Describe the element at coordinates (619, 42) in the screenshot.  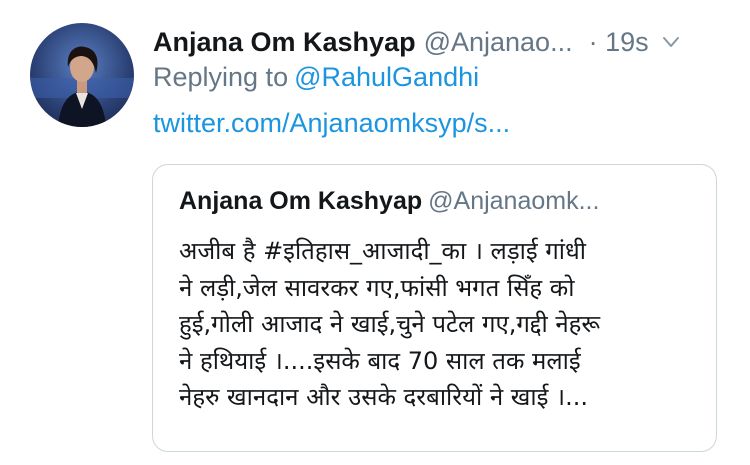
I see `tweet-timestamp: · 19s` at that location.